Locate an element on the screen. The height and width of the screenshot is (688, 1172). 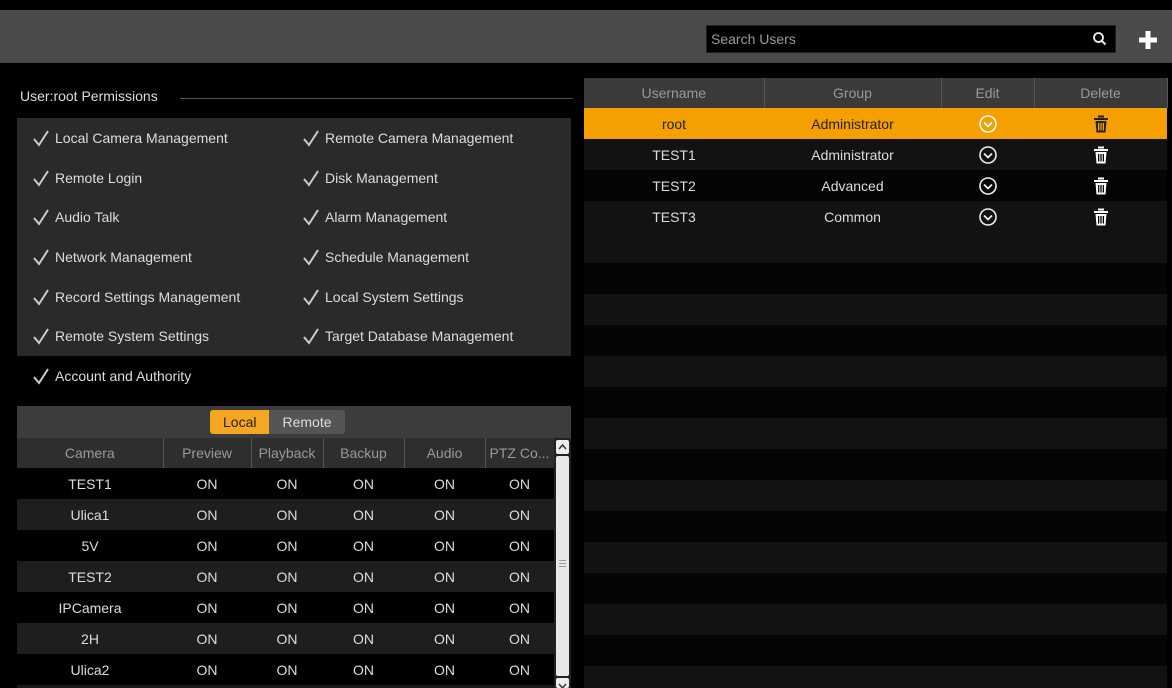
user-row: TEST2 Advanced is located at coordinates (875, 185).